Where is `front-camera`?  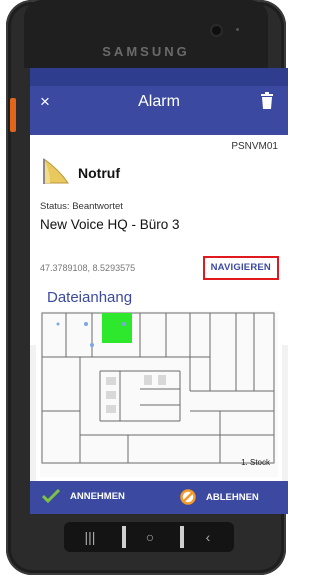 front-camera is located at coordinates (216, 30).